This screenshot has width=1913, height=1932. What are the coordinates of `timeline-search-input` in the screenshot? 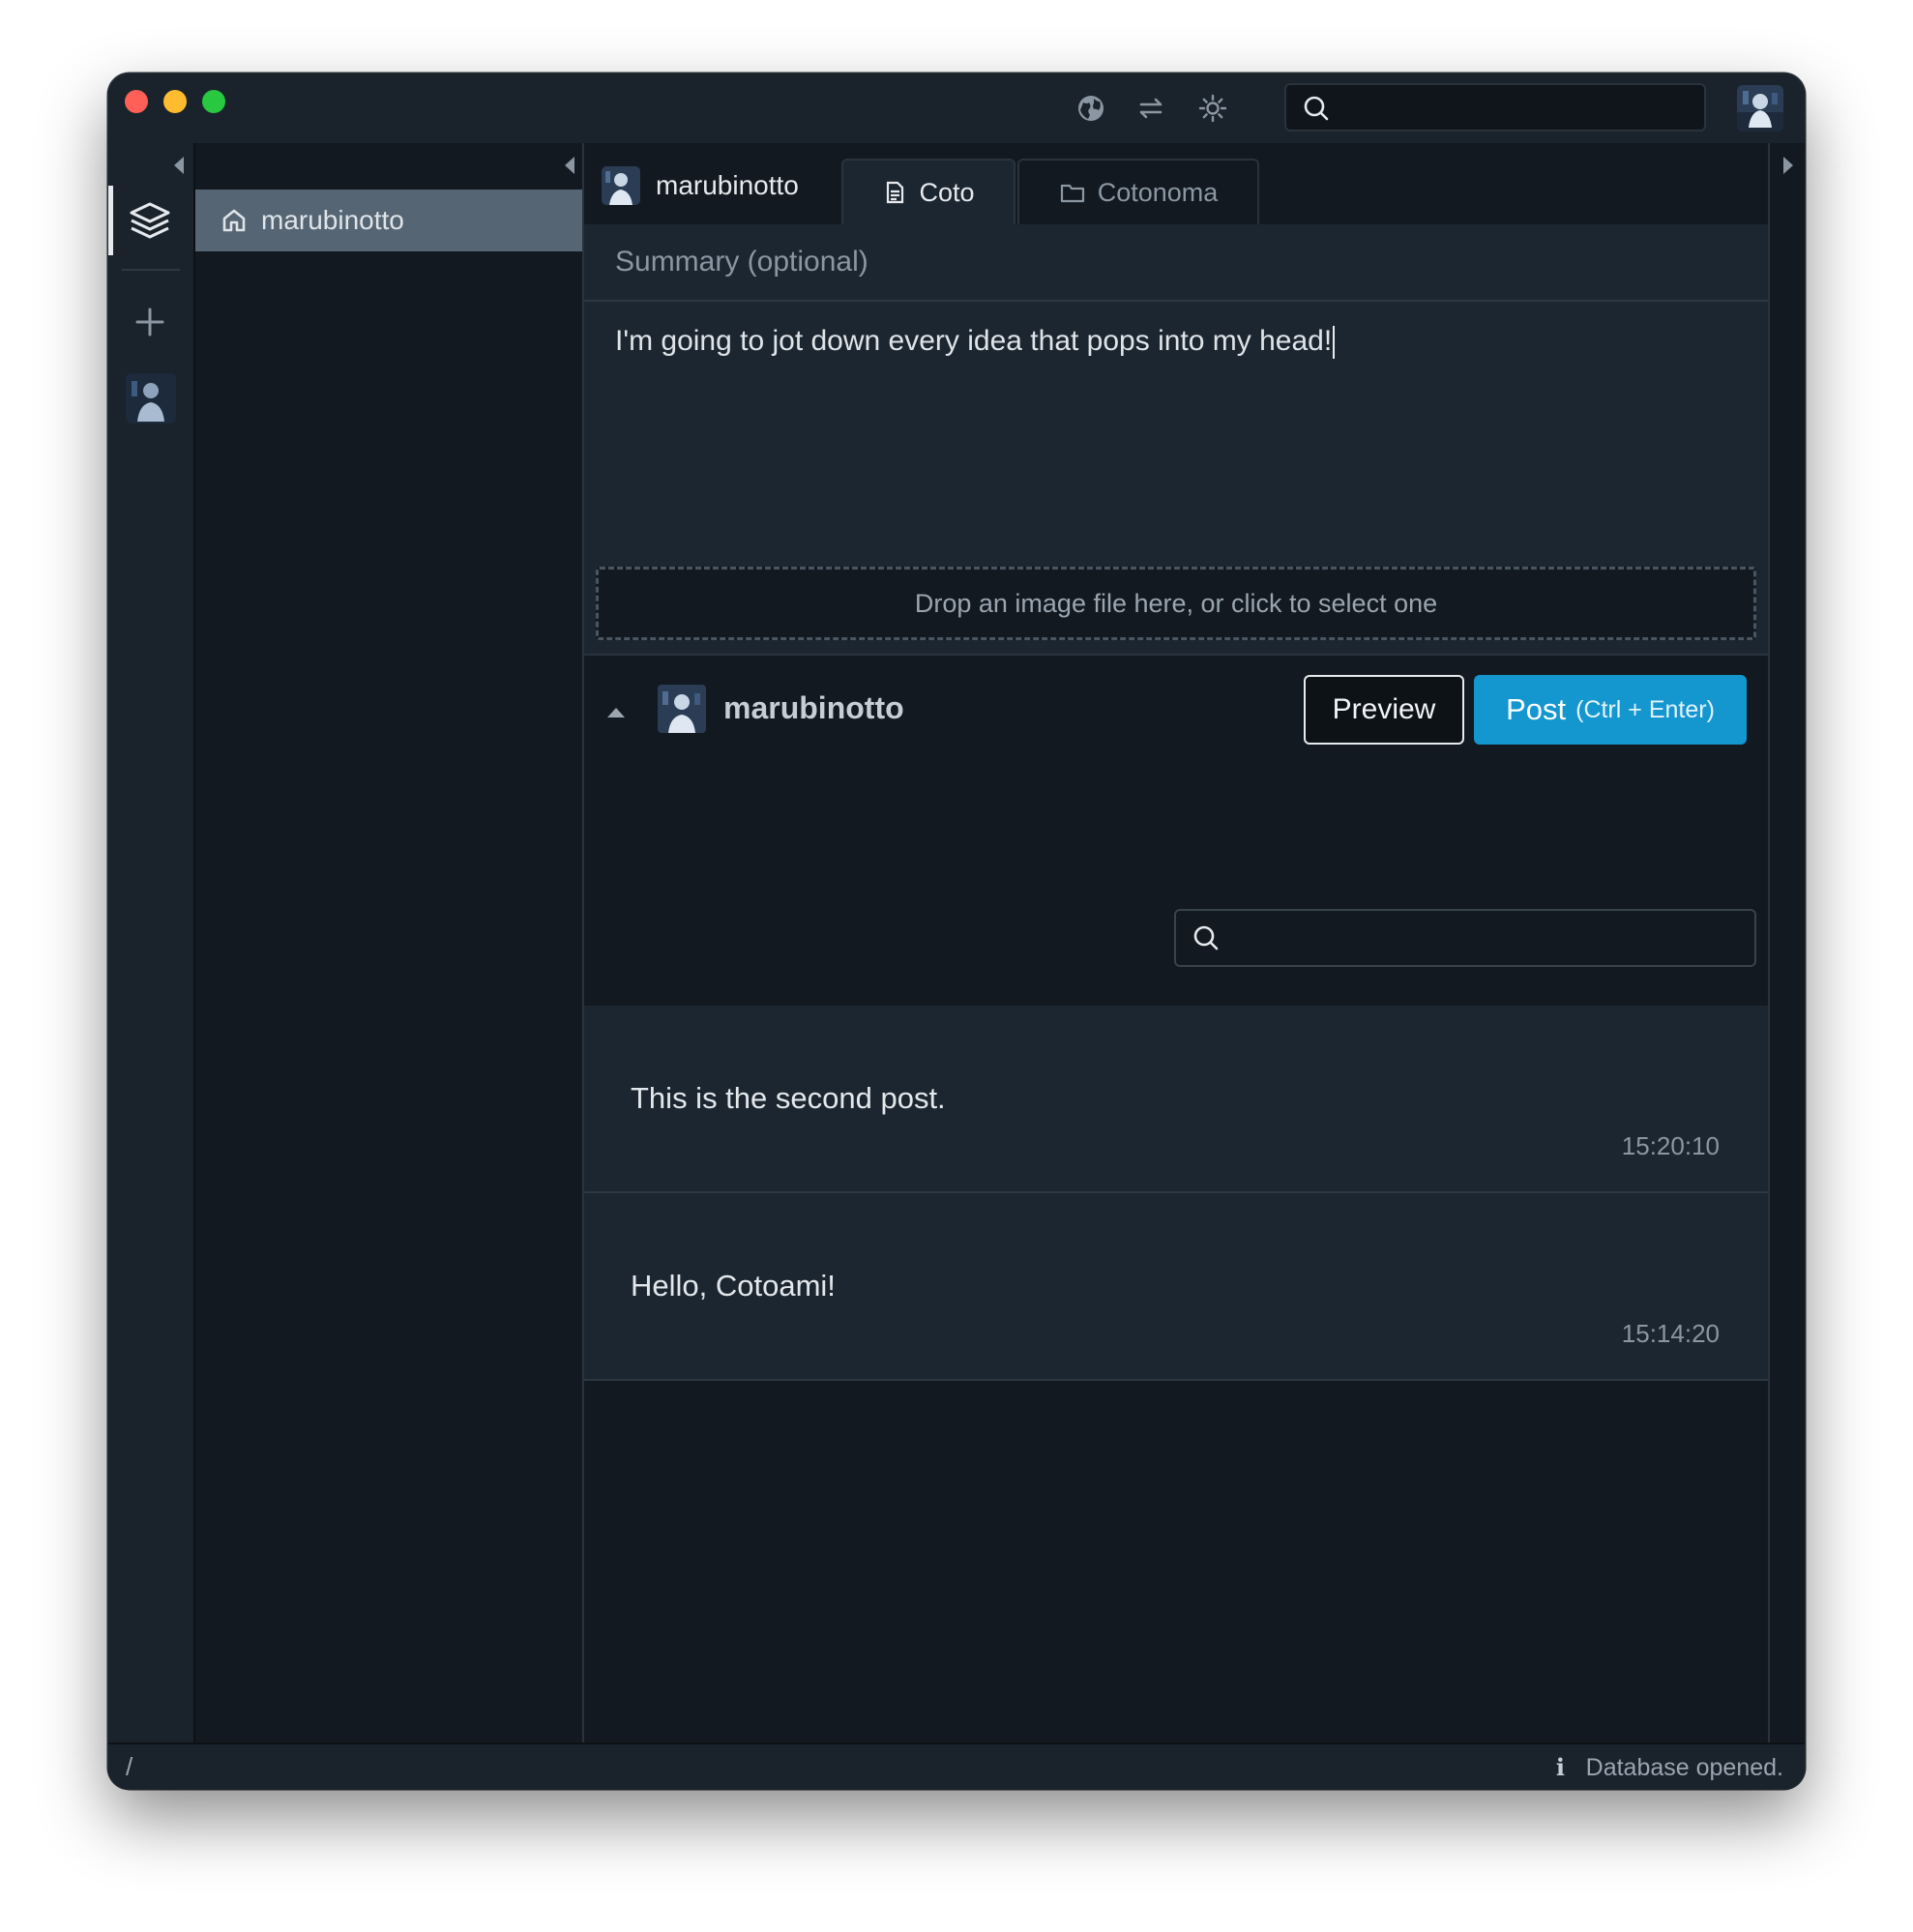 It's located at (1465, 938).